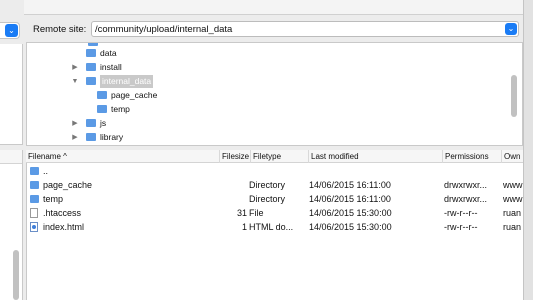 The width and height of the screenshot is (533, 300). What do you see at coordinates (11, 94) in the screenshot?
I see `local-directory-tree` at bounding box center [11, 94].